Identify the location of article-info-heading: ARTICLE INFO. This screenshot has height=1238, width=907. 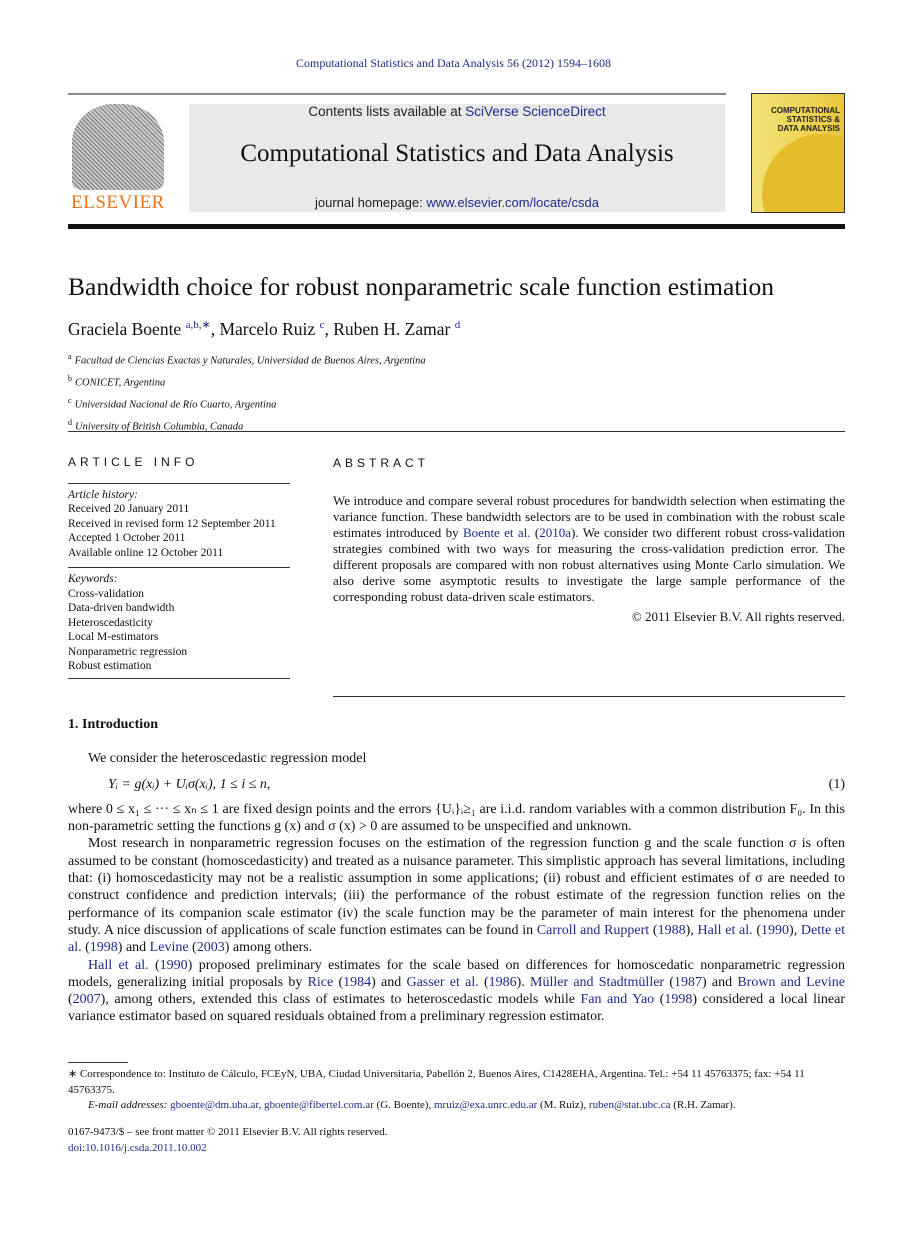
(133, 462).